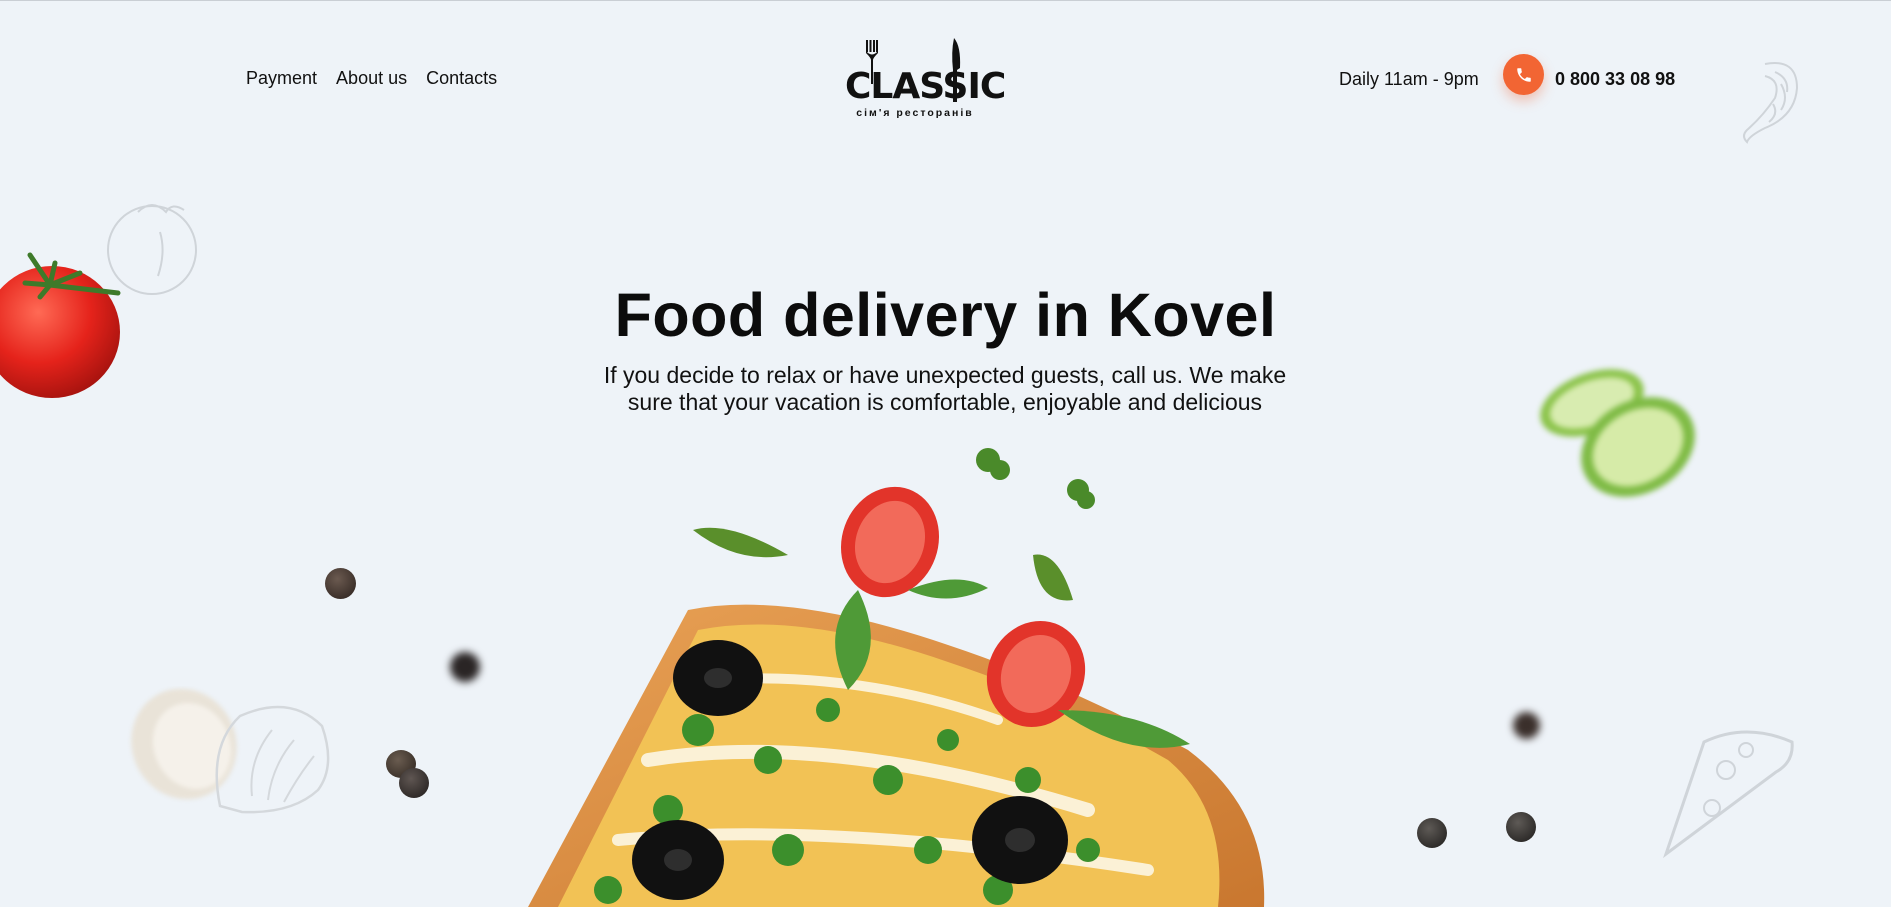  I want to click on cucumber-image, so click(1617, 433).